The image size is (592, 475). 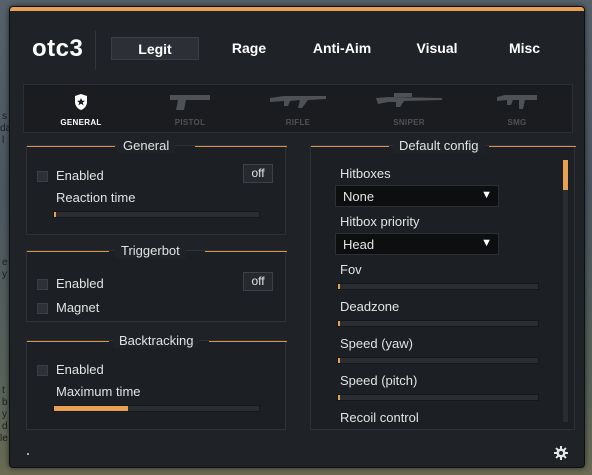 I want to click on sniper-icon, so click(x=409, y=100).